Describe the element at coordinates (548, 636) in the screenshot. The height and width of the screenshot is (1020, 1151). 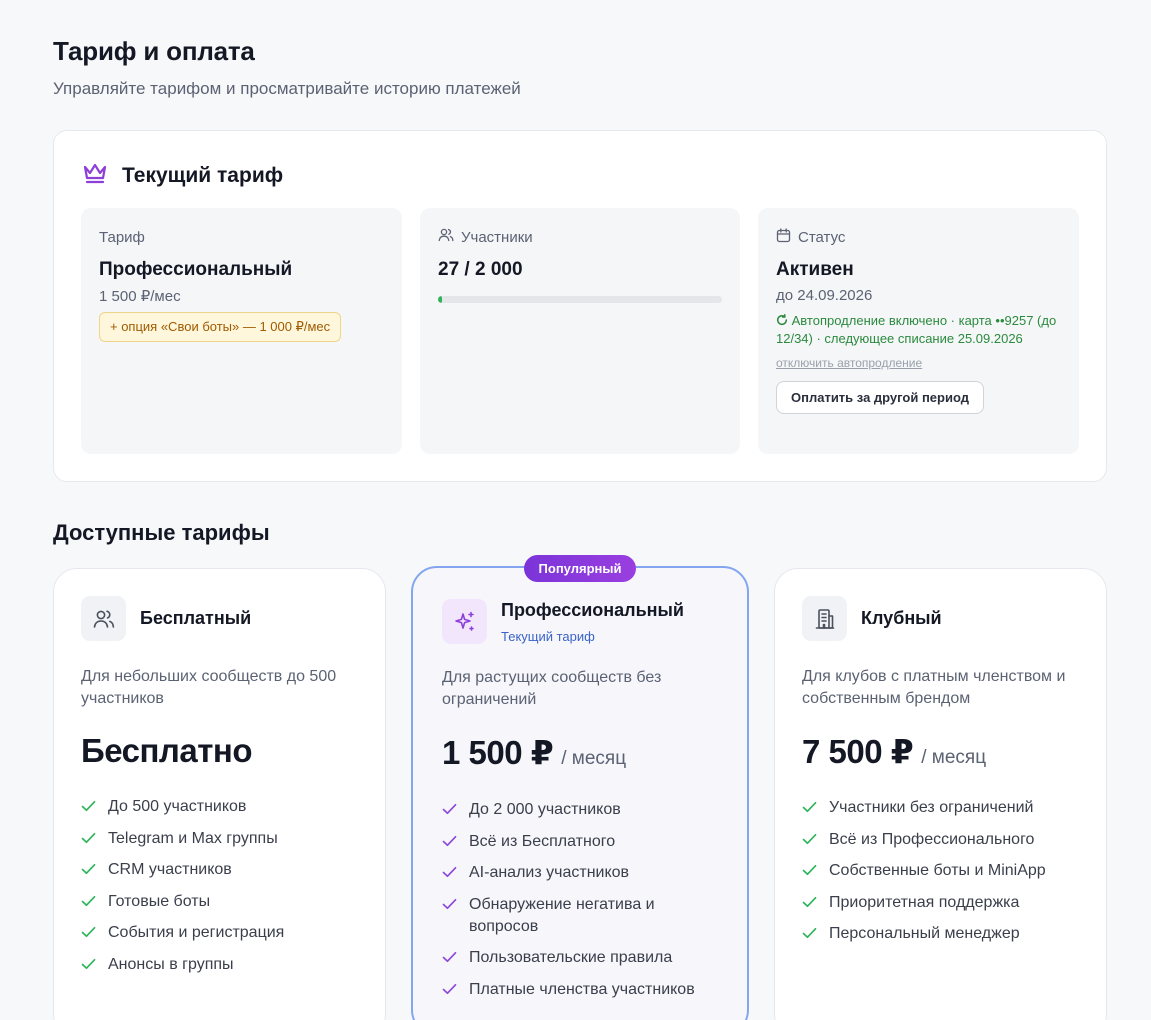
I see `current-plan-label: Текущий тариф` at that location.